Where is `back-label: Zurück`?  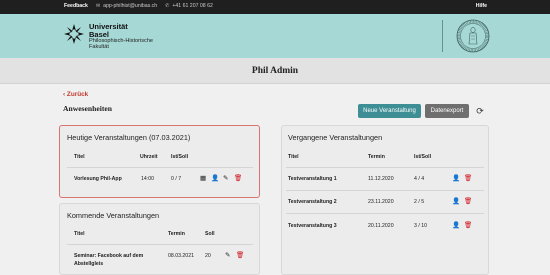
back-label: Zurück is located at coordinates (77, 94).